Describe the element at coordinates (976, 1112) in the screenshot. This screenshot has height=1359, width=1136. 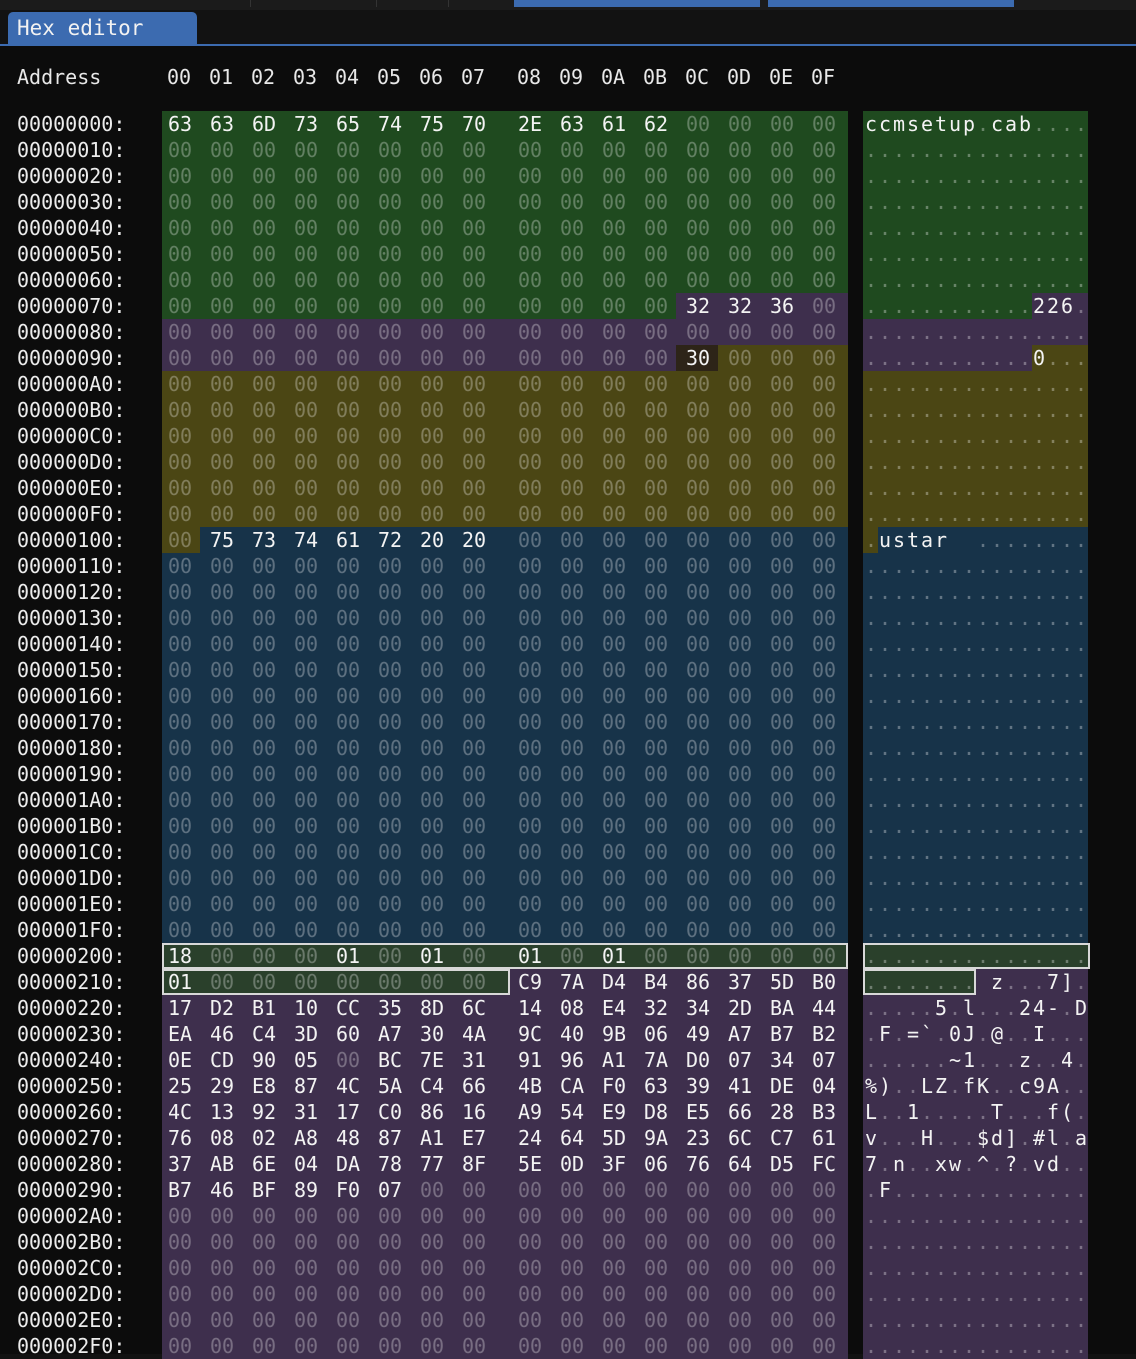
I see `ascii-row: L.. 1..... T... f(.` at that location.